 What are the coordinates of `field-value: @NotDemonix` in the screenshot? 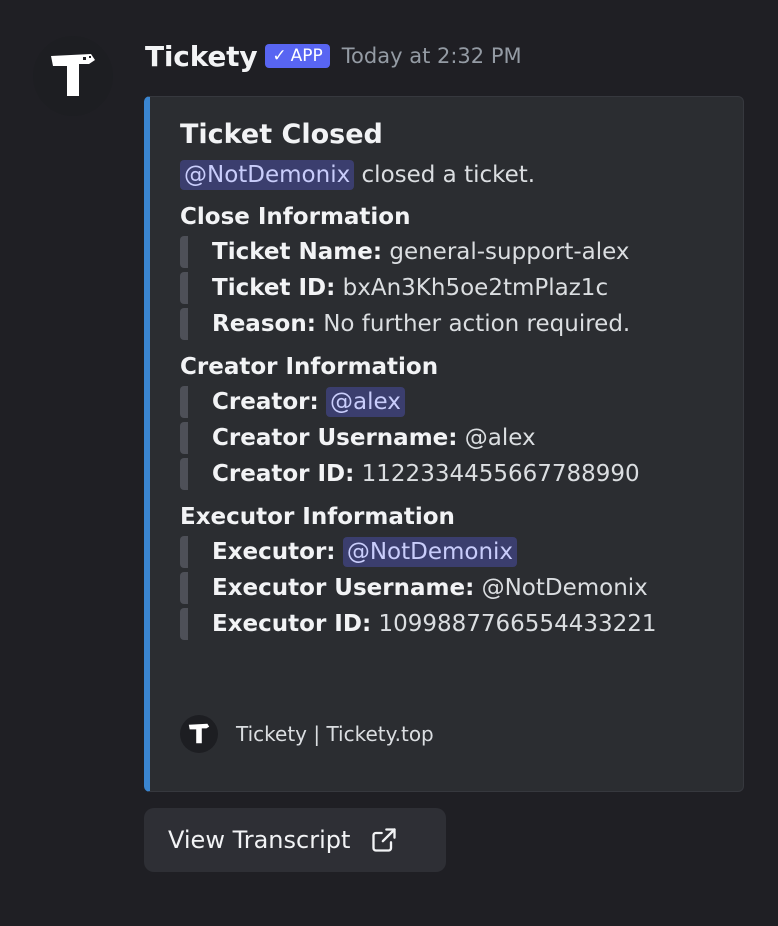 It's located at (561, 588).